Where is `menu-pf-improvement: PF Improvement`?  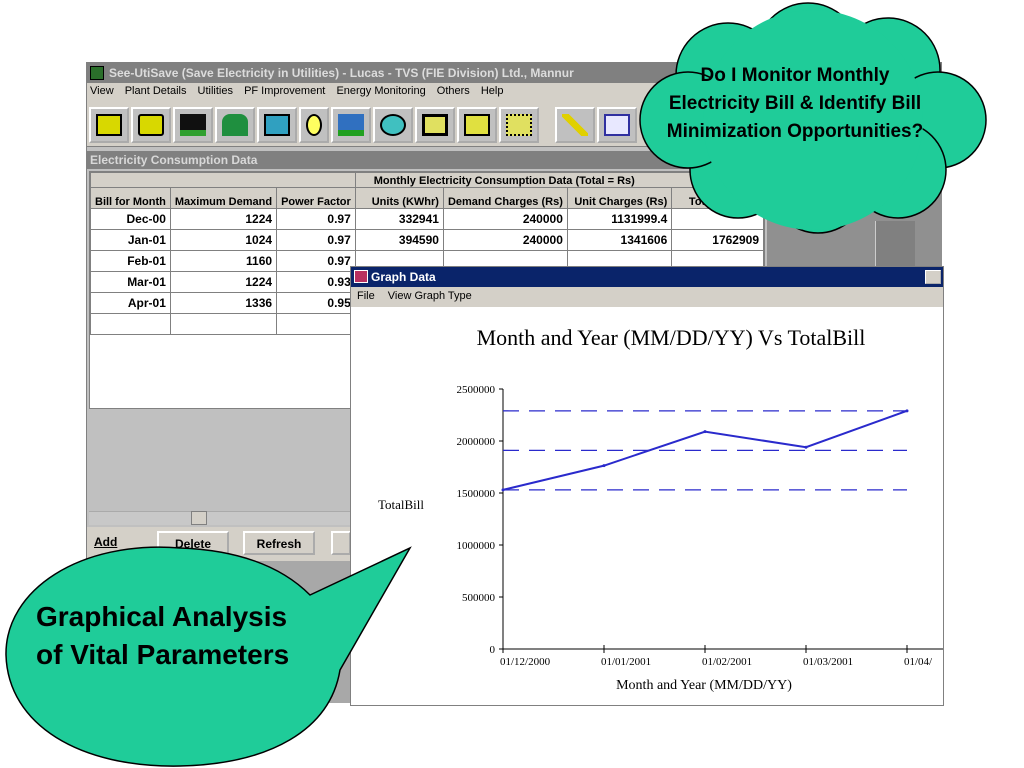 menu-pf-improvement: PF Improvement is located at coordinates (285, 90).